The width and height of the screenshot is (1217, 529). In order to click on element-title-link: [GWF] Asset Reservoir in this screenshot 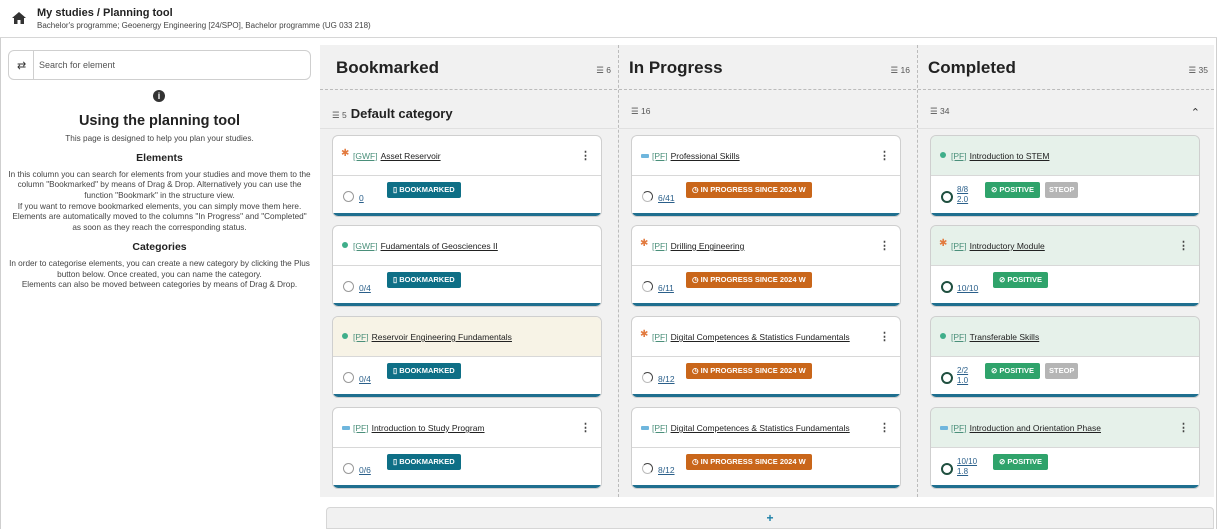, I will do `click(397, 156)`.